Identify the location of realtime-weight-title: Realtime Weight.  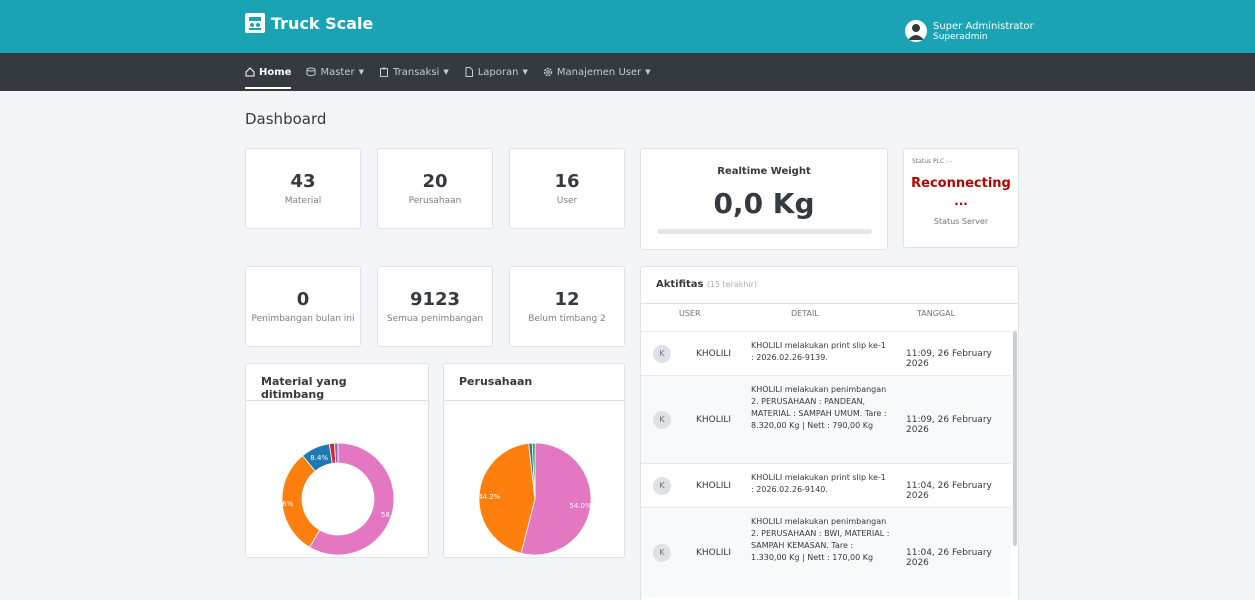
(764, 171).